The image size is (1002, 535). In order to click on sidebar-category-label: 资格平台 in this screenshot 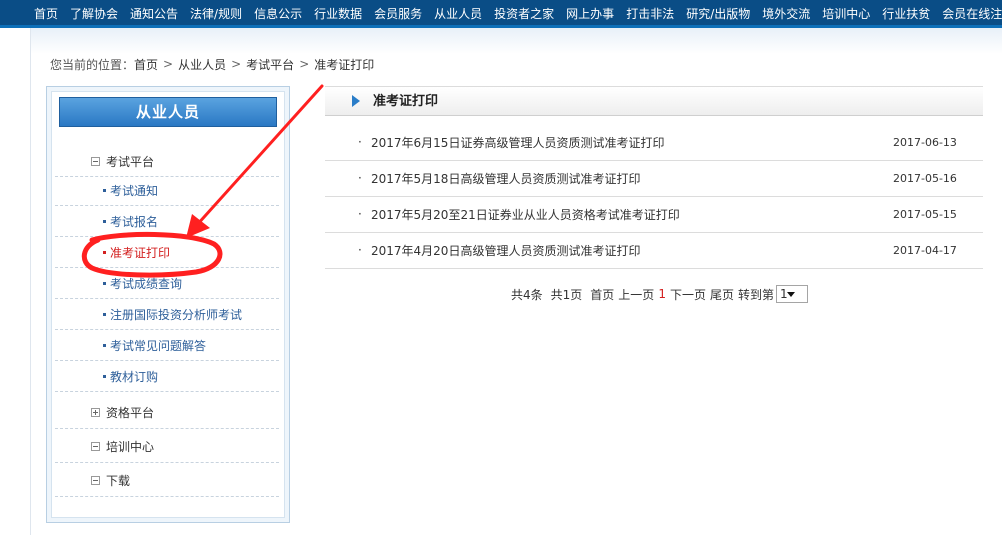, I will do `click(130, 412)`.